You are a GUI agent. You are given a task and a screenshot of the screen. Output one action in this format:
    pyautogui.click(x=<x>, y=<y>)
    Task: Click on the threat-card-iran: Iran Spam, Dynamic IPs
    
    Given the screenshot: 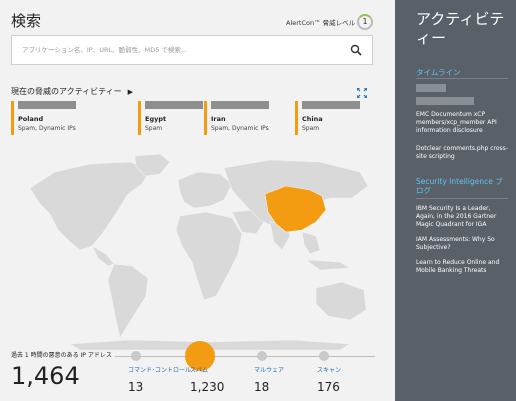 What is the action you would take?
    pyautogui.click(x=236, y=118)
    